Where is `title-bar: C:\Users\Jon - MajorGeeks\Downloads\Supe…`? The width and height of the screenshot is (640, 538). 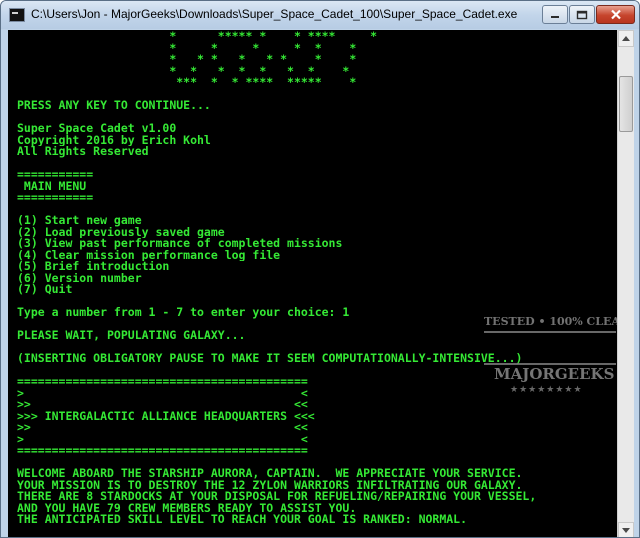
title-bar: C:\Users\Jon - MajorGeeks\Downloads\Supe… is located at coordinates (320, 15).